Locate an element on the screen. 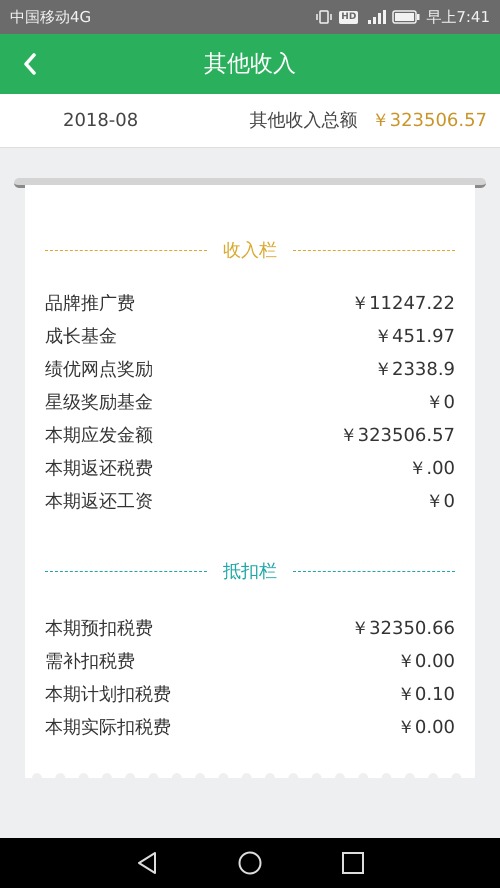  row-label: 本期返还工资 is located at coordinates (99, 502).